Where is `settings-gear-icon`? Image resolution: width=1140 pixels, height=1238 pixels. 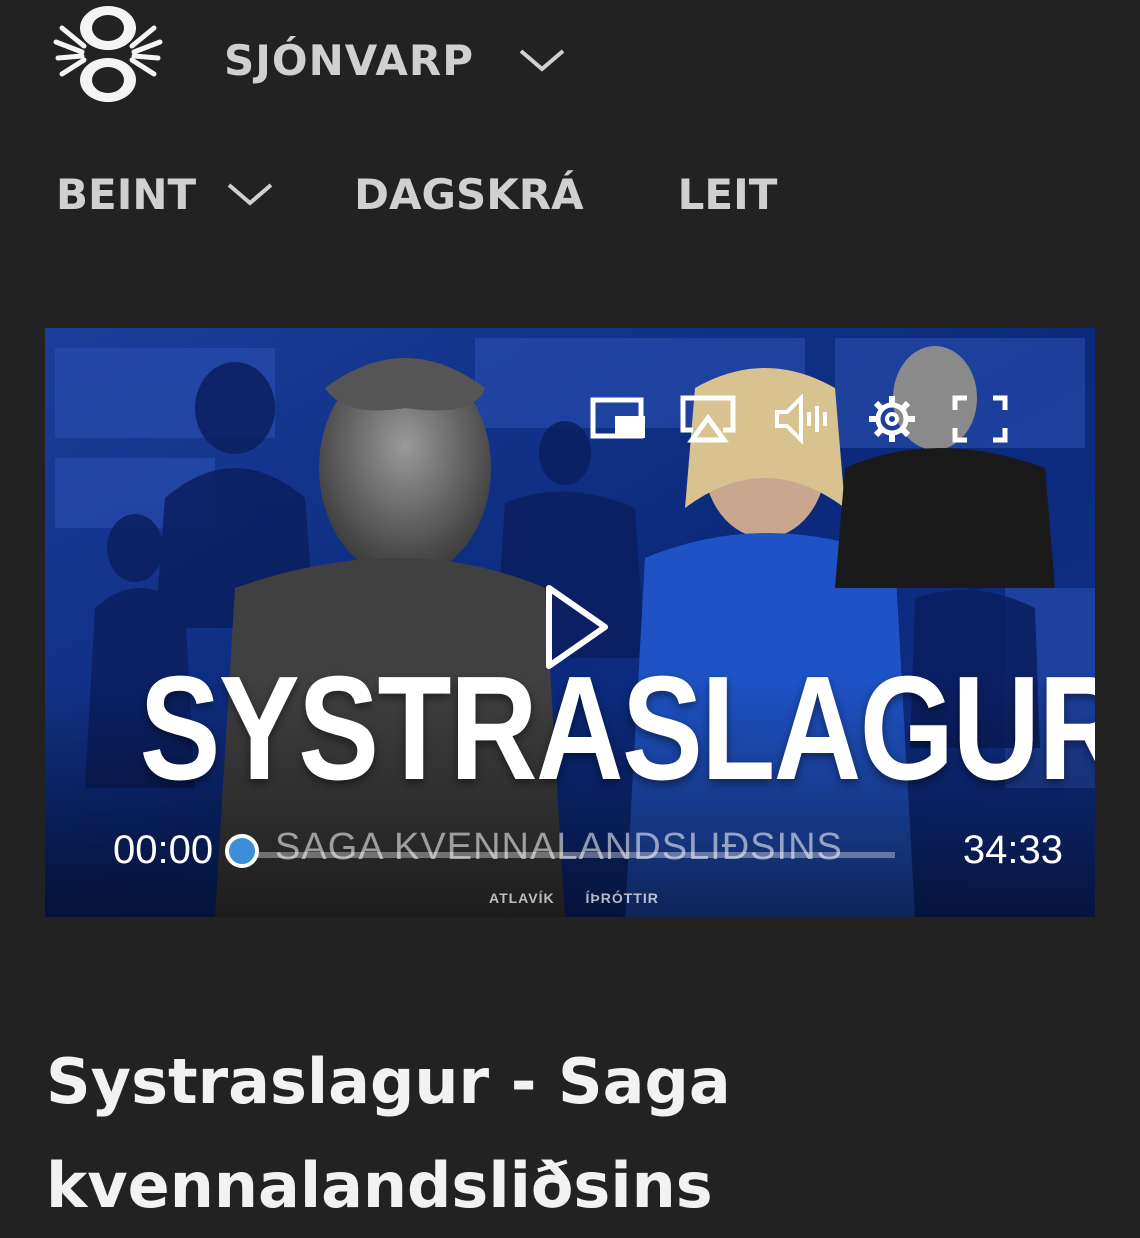 settings-gear-icon is located at coordinates (892, 419).